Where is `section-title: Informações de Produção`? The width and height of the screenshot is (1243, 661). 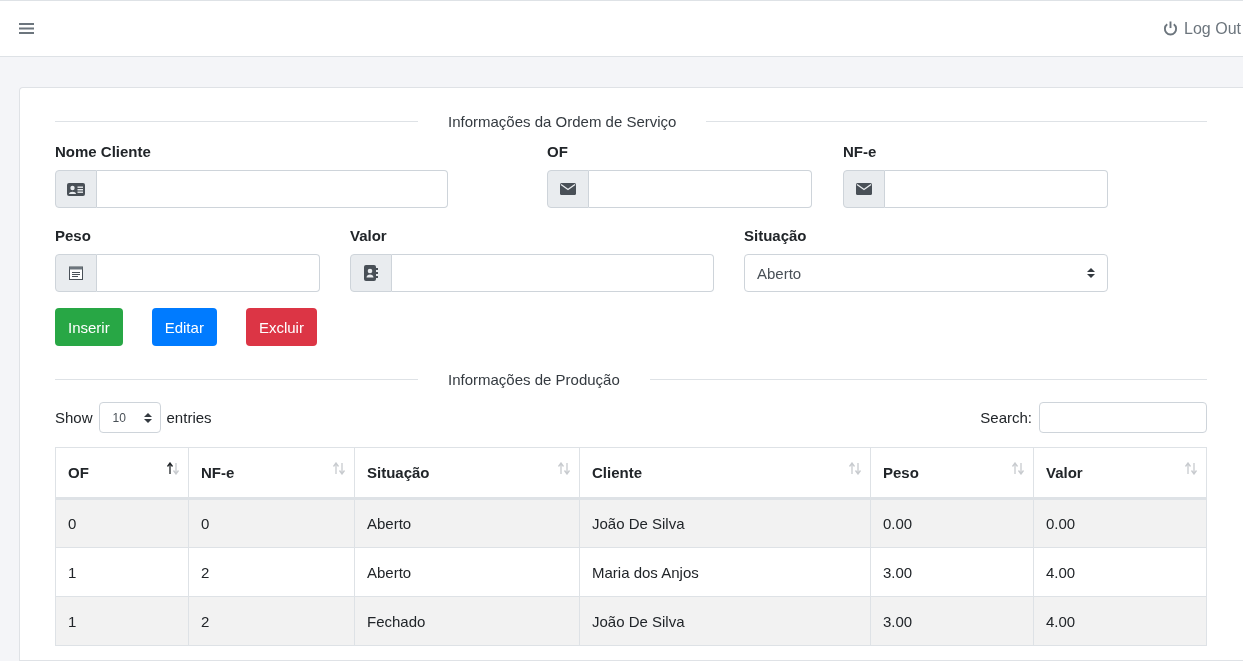 section-title: Informações de Produção is located at coordinates (534, 379).